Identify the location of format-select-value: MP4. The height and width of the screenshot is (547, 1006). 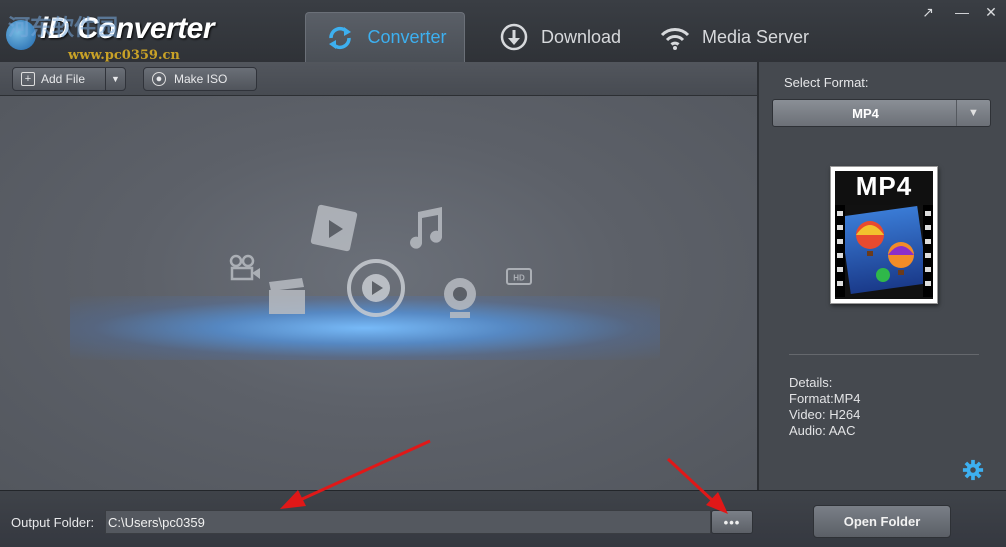
(865, 113).